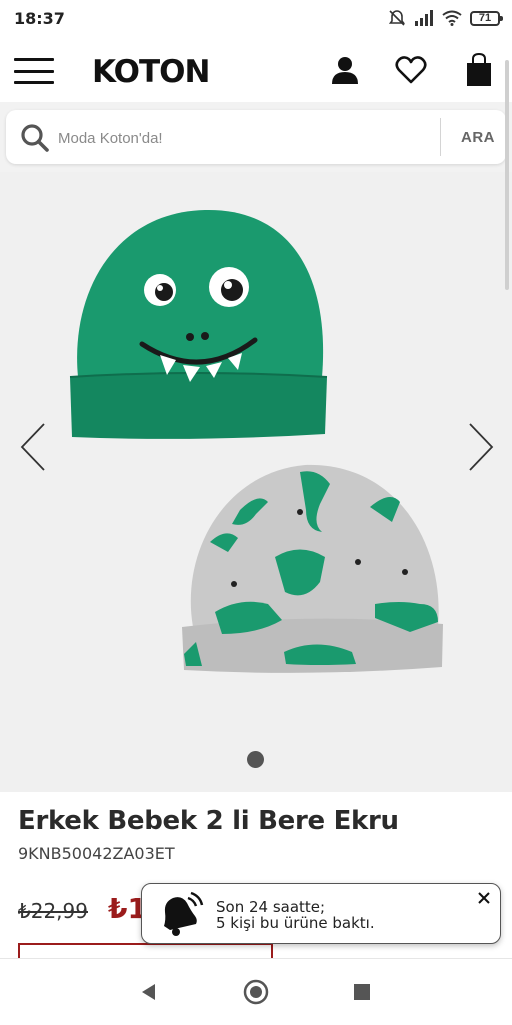  What do you see at coordinates (149, 992) in the screenshot?
I see `back-nav-icon` at bounding box center [149, 992].